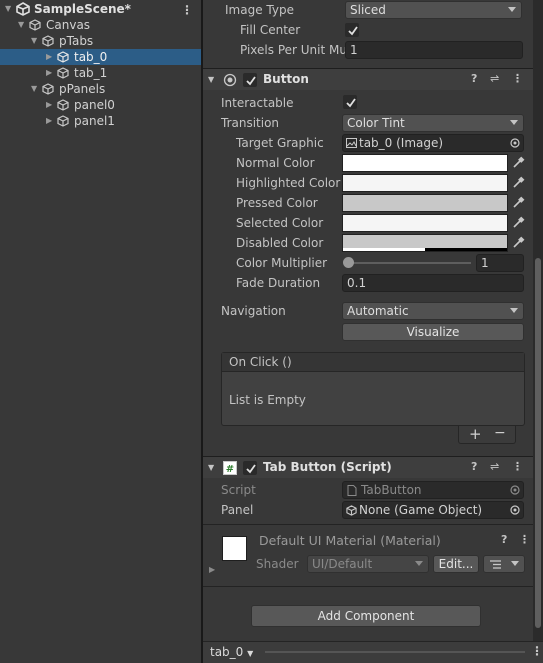 This screenshot has width=543, height=663. I want to click on shader-value: UI/Default, so click(342, 564).